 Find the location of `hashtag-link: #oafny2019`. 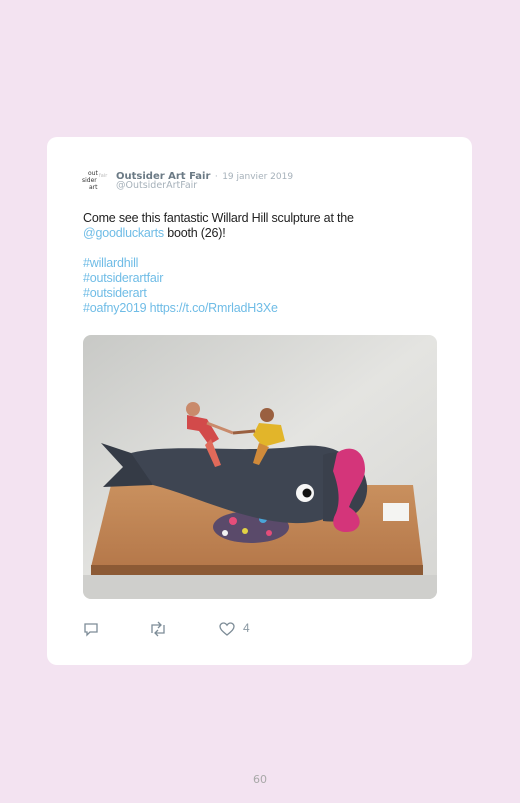

hashtag-link: #oafny2019 is located at coordinates (115, 308).